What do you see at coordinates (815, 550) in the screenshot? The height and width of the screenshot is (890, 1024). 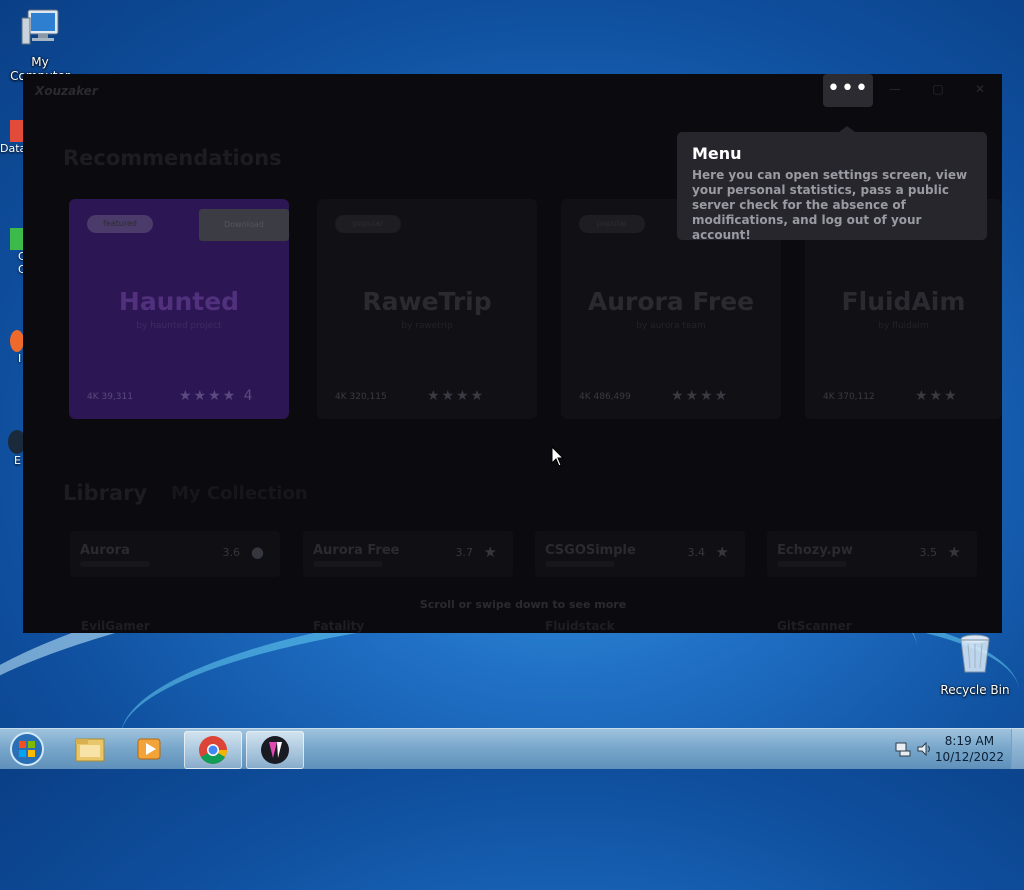 I see `library-item-name: Echozy.pw` at bounding box center [815, 550].